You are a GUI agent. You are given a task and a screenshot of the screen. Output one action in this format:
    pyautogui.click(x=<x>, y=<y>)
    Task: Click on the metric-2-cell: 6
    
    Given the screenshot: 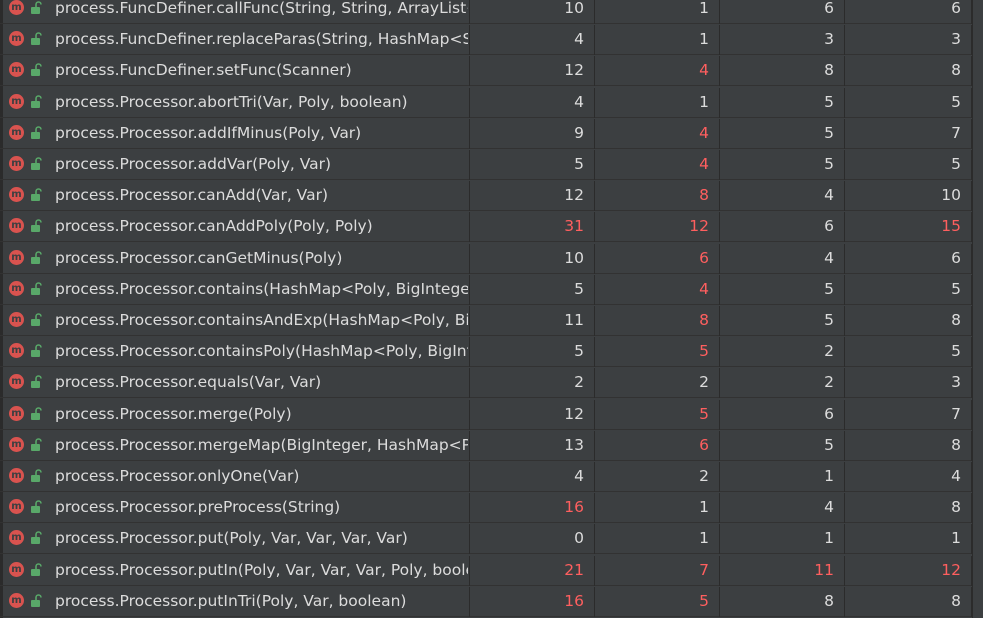 What is the action you would take?
    pyautogui.click(x=657, y=445)
    